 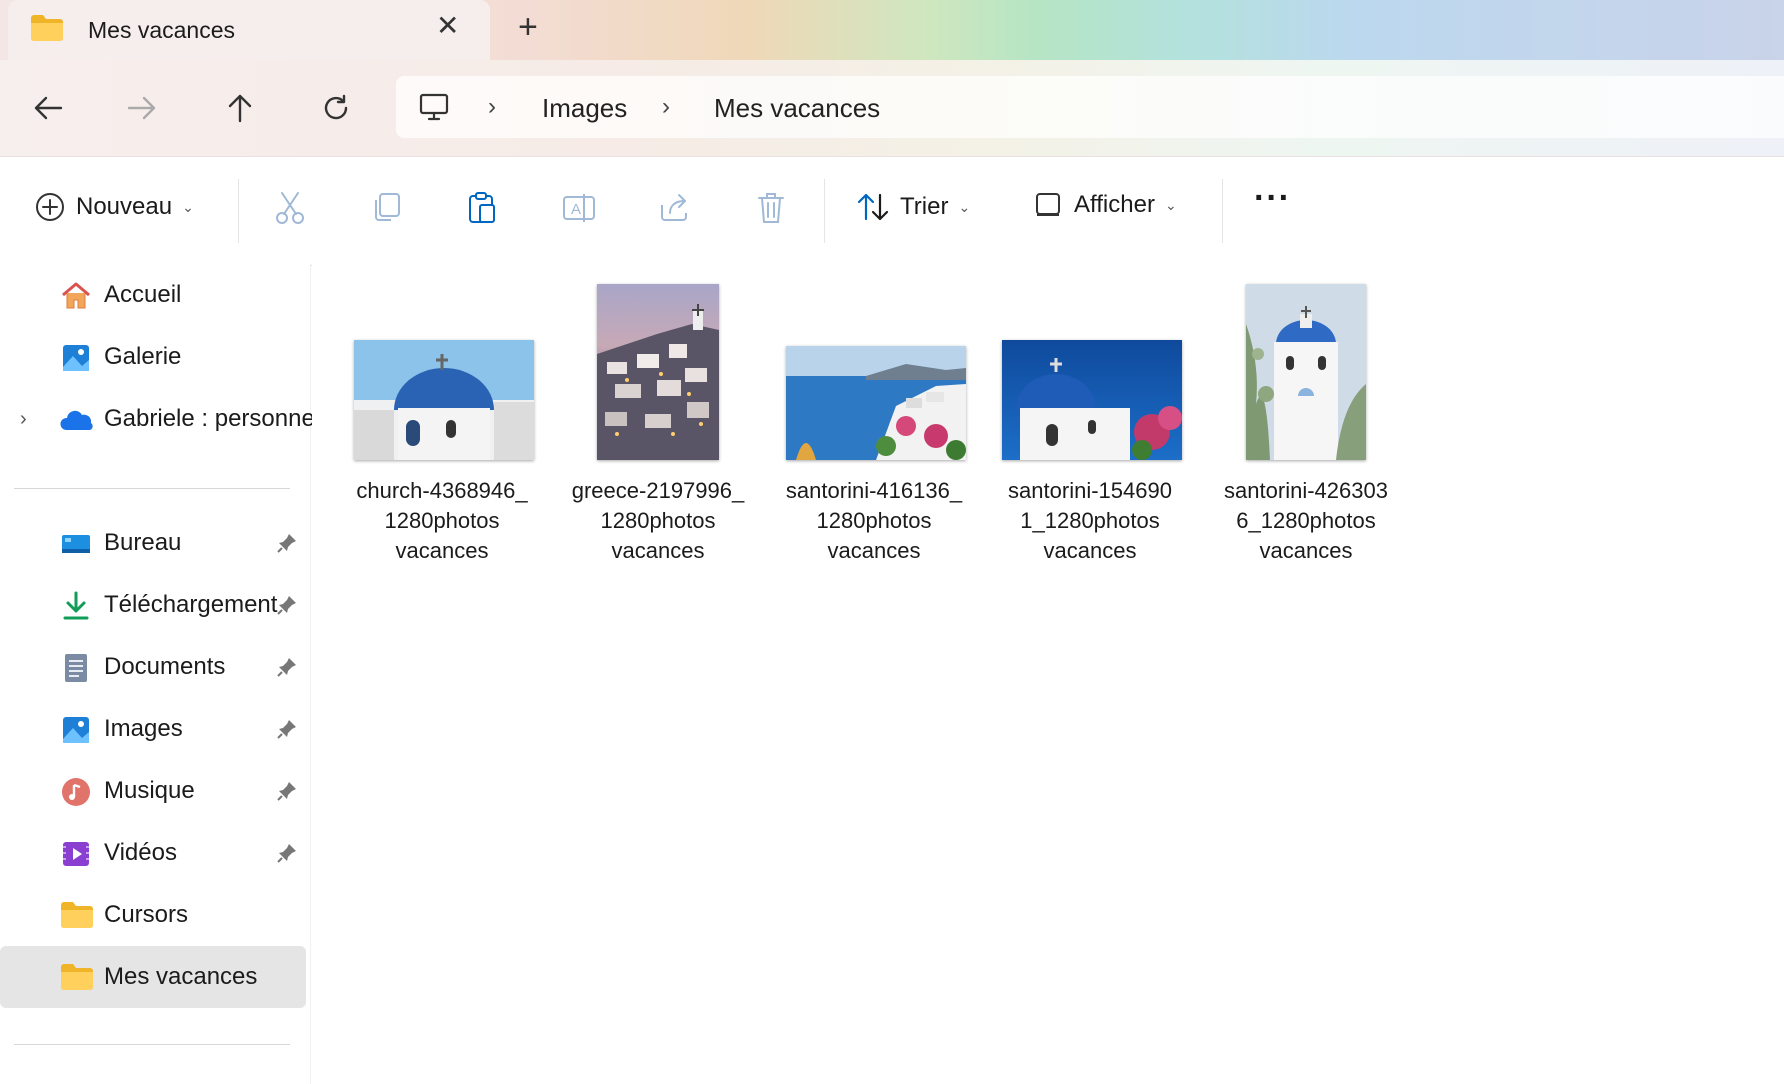 I want to click on sidebar-item-telechargement: Téléchargement, so click(x=153, y=605).